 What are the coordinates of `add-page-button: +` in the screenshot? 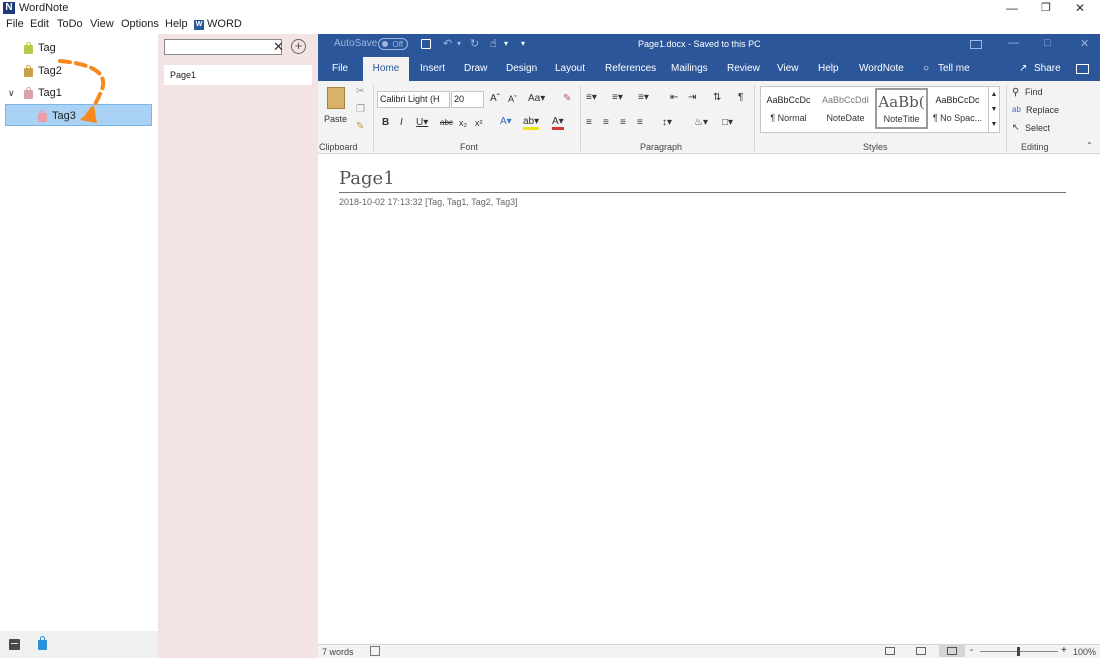 It's located at (298, 46).